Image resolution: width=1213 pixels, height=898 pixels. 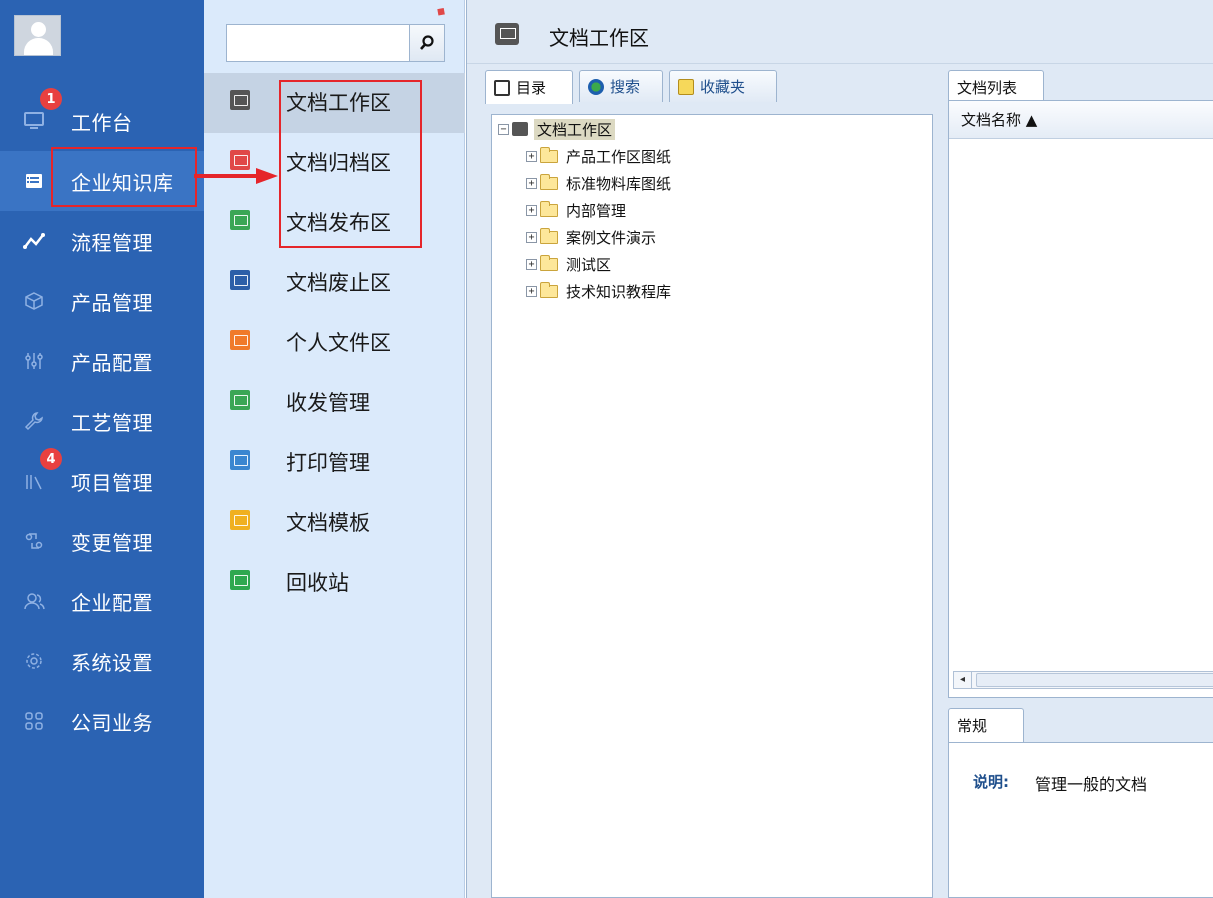 What do you see at coordinates (442, 11) in the screenshot?
I see `pin-icon: ◆` at bounding box center [442, 11].